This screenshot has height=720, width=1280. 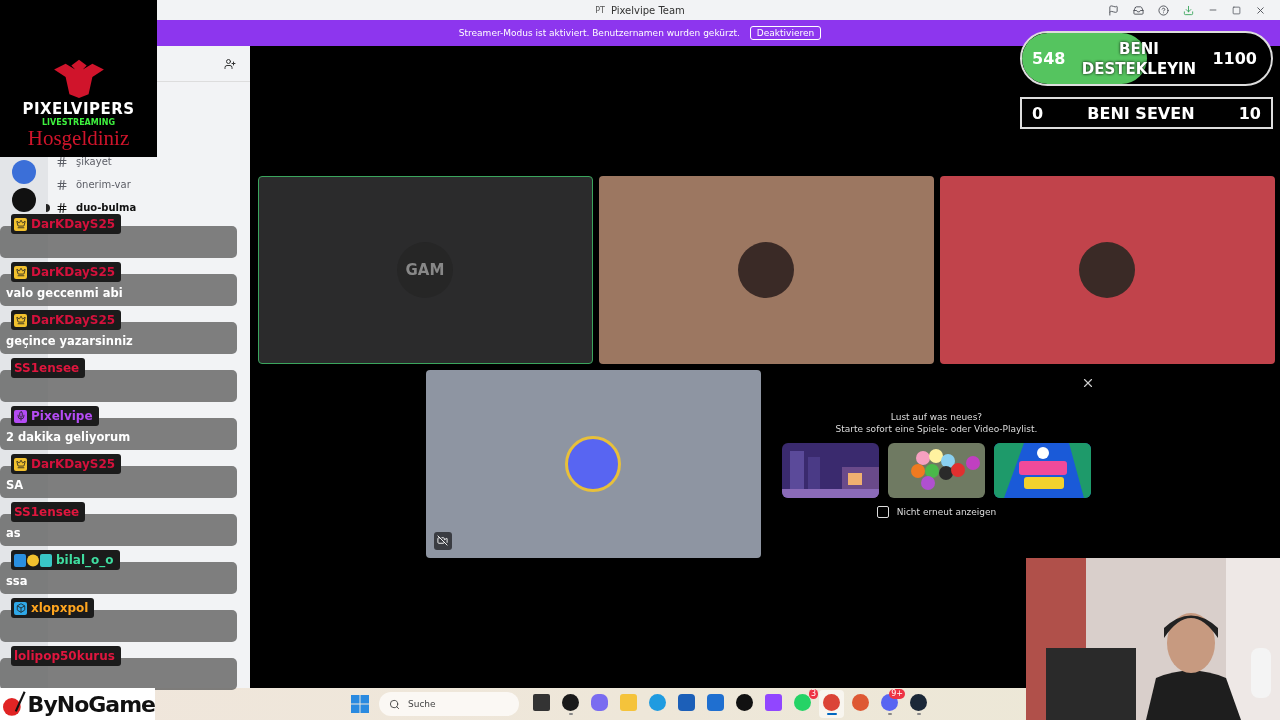 What do you see at coordinates (78, 109) in the screenshot?
I see `logo-name: PIXELVIPERS` at bounding box center [78, 109].